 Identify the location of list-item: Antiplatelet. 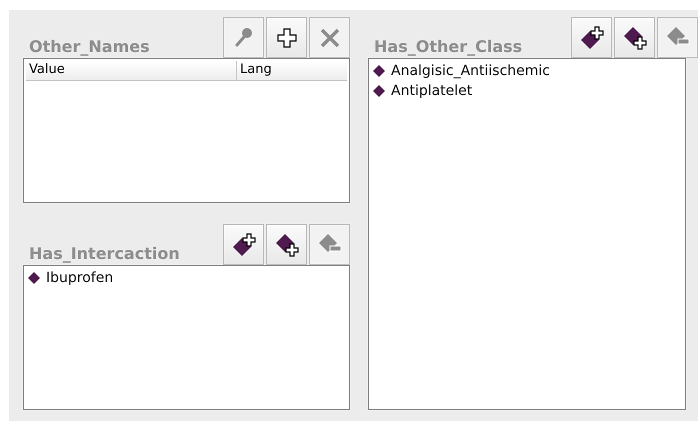
(527, 91).